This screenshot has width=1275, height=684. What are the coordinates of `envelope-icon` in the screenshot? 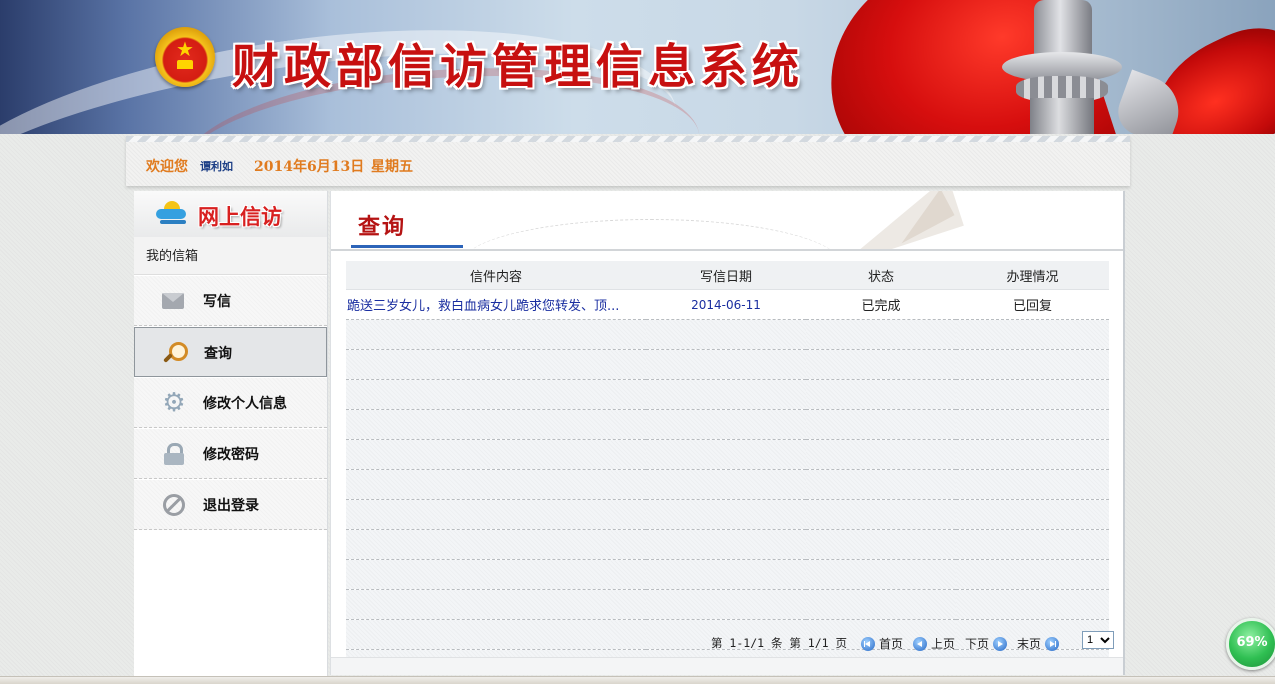 It's located at (173, 301).